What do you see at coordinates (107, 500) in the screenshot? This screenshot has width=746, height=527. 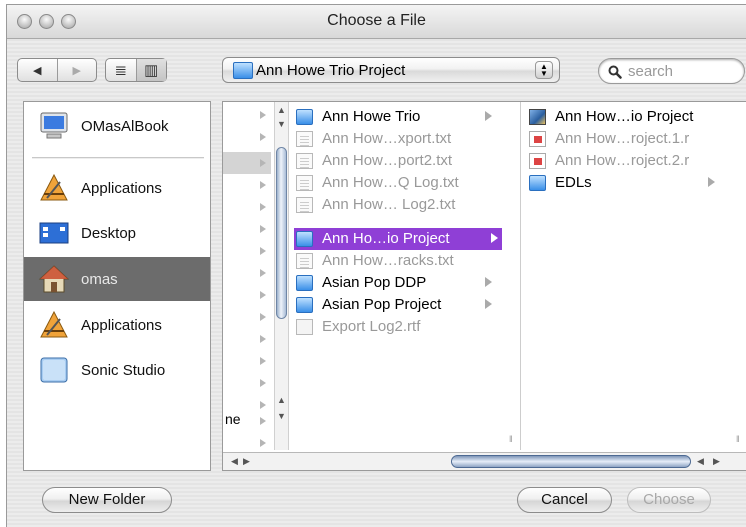 I see `new-folder-button: New Folder` at bounding box center [107, 500].